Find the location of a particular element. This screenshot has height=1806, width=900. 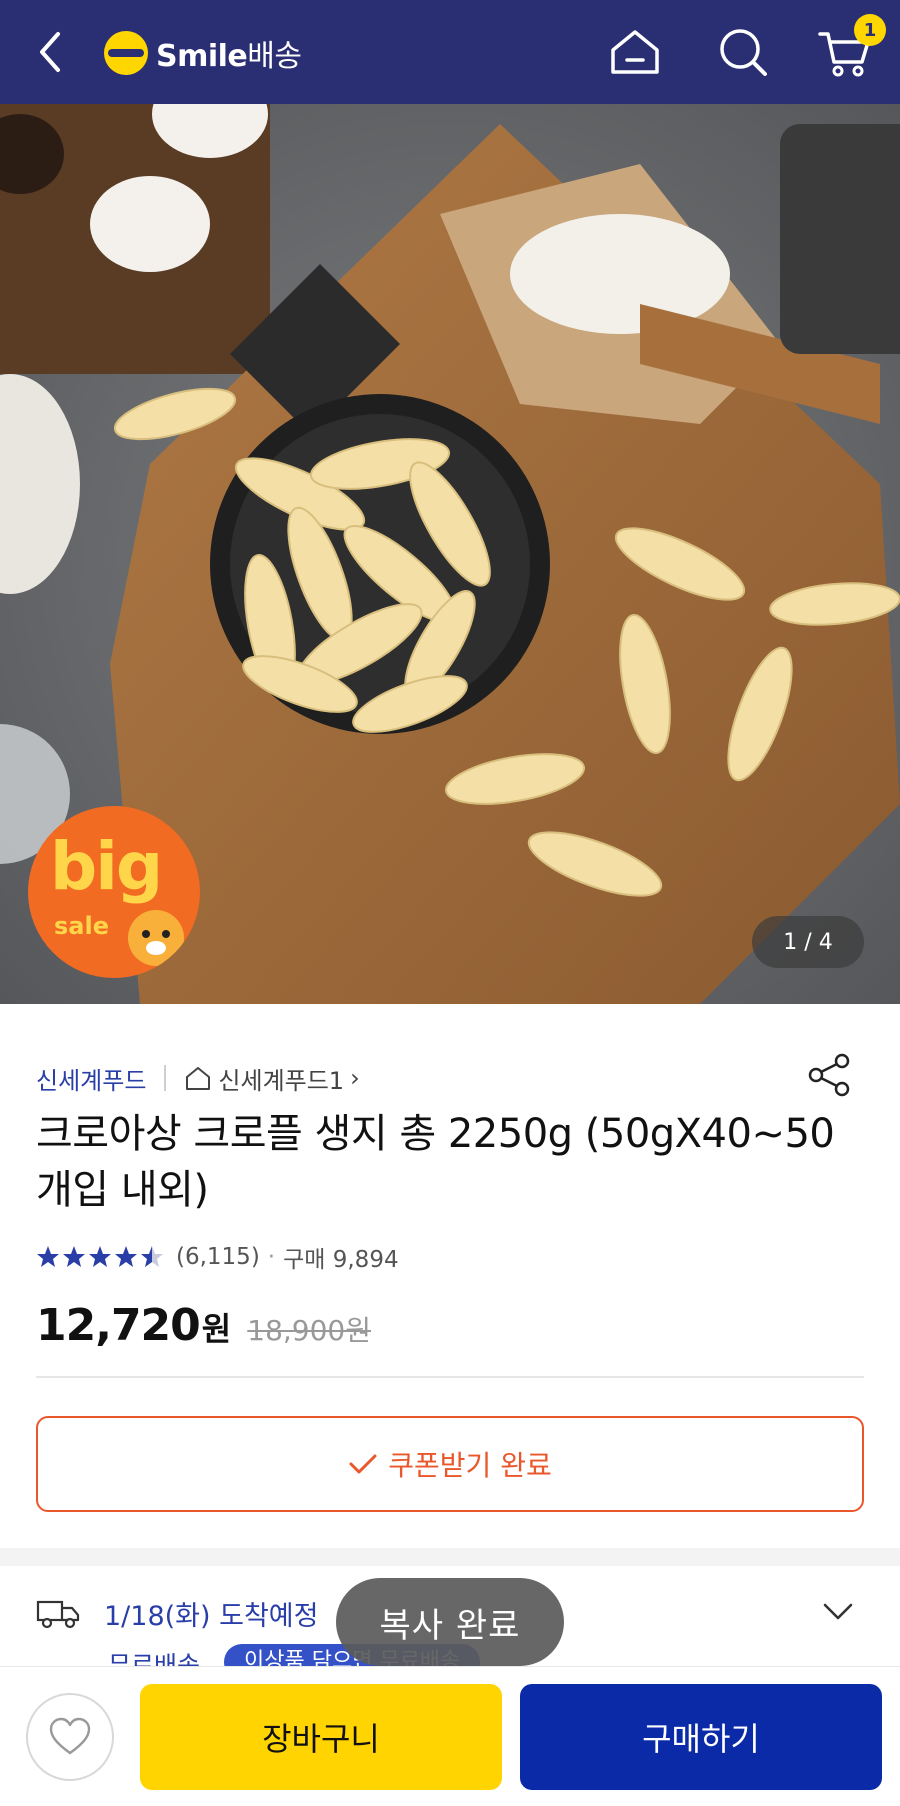

free-shipping-label: 무료배송 is located at coordinates (154, 1658).